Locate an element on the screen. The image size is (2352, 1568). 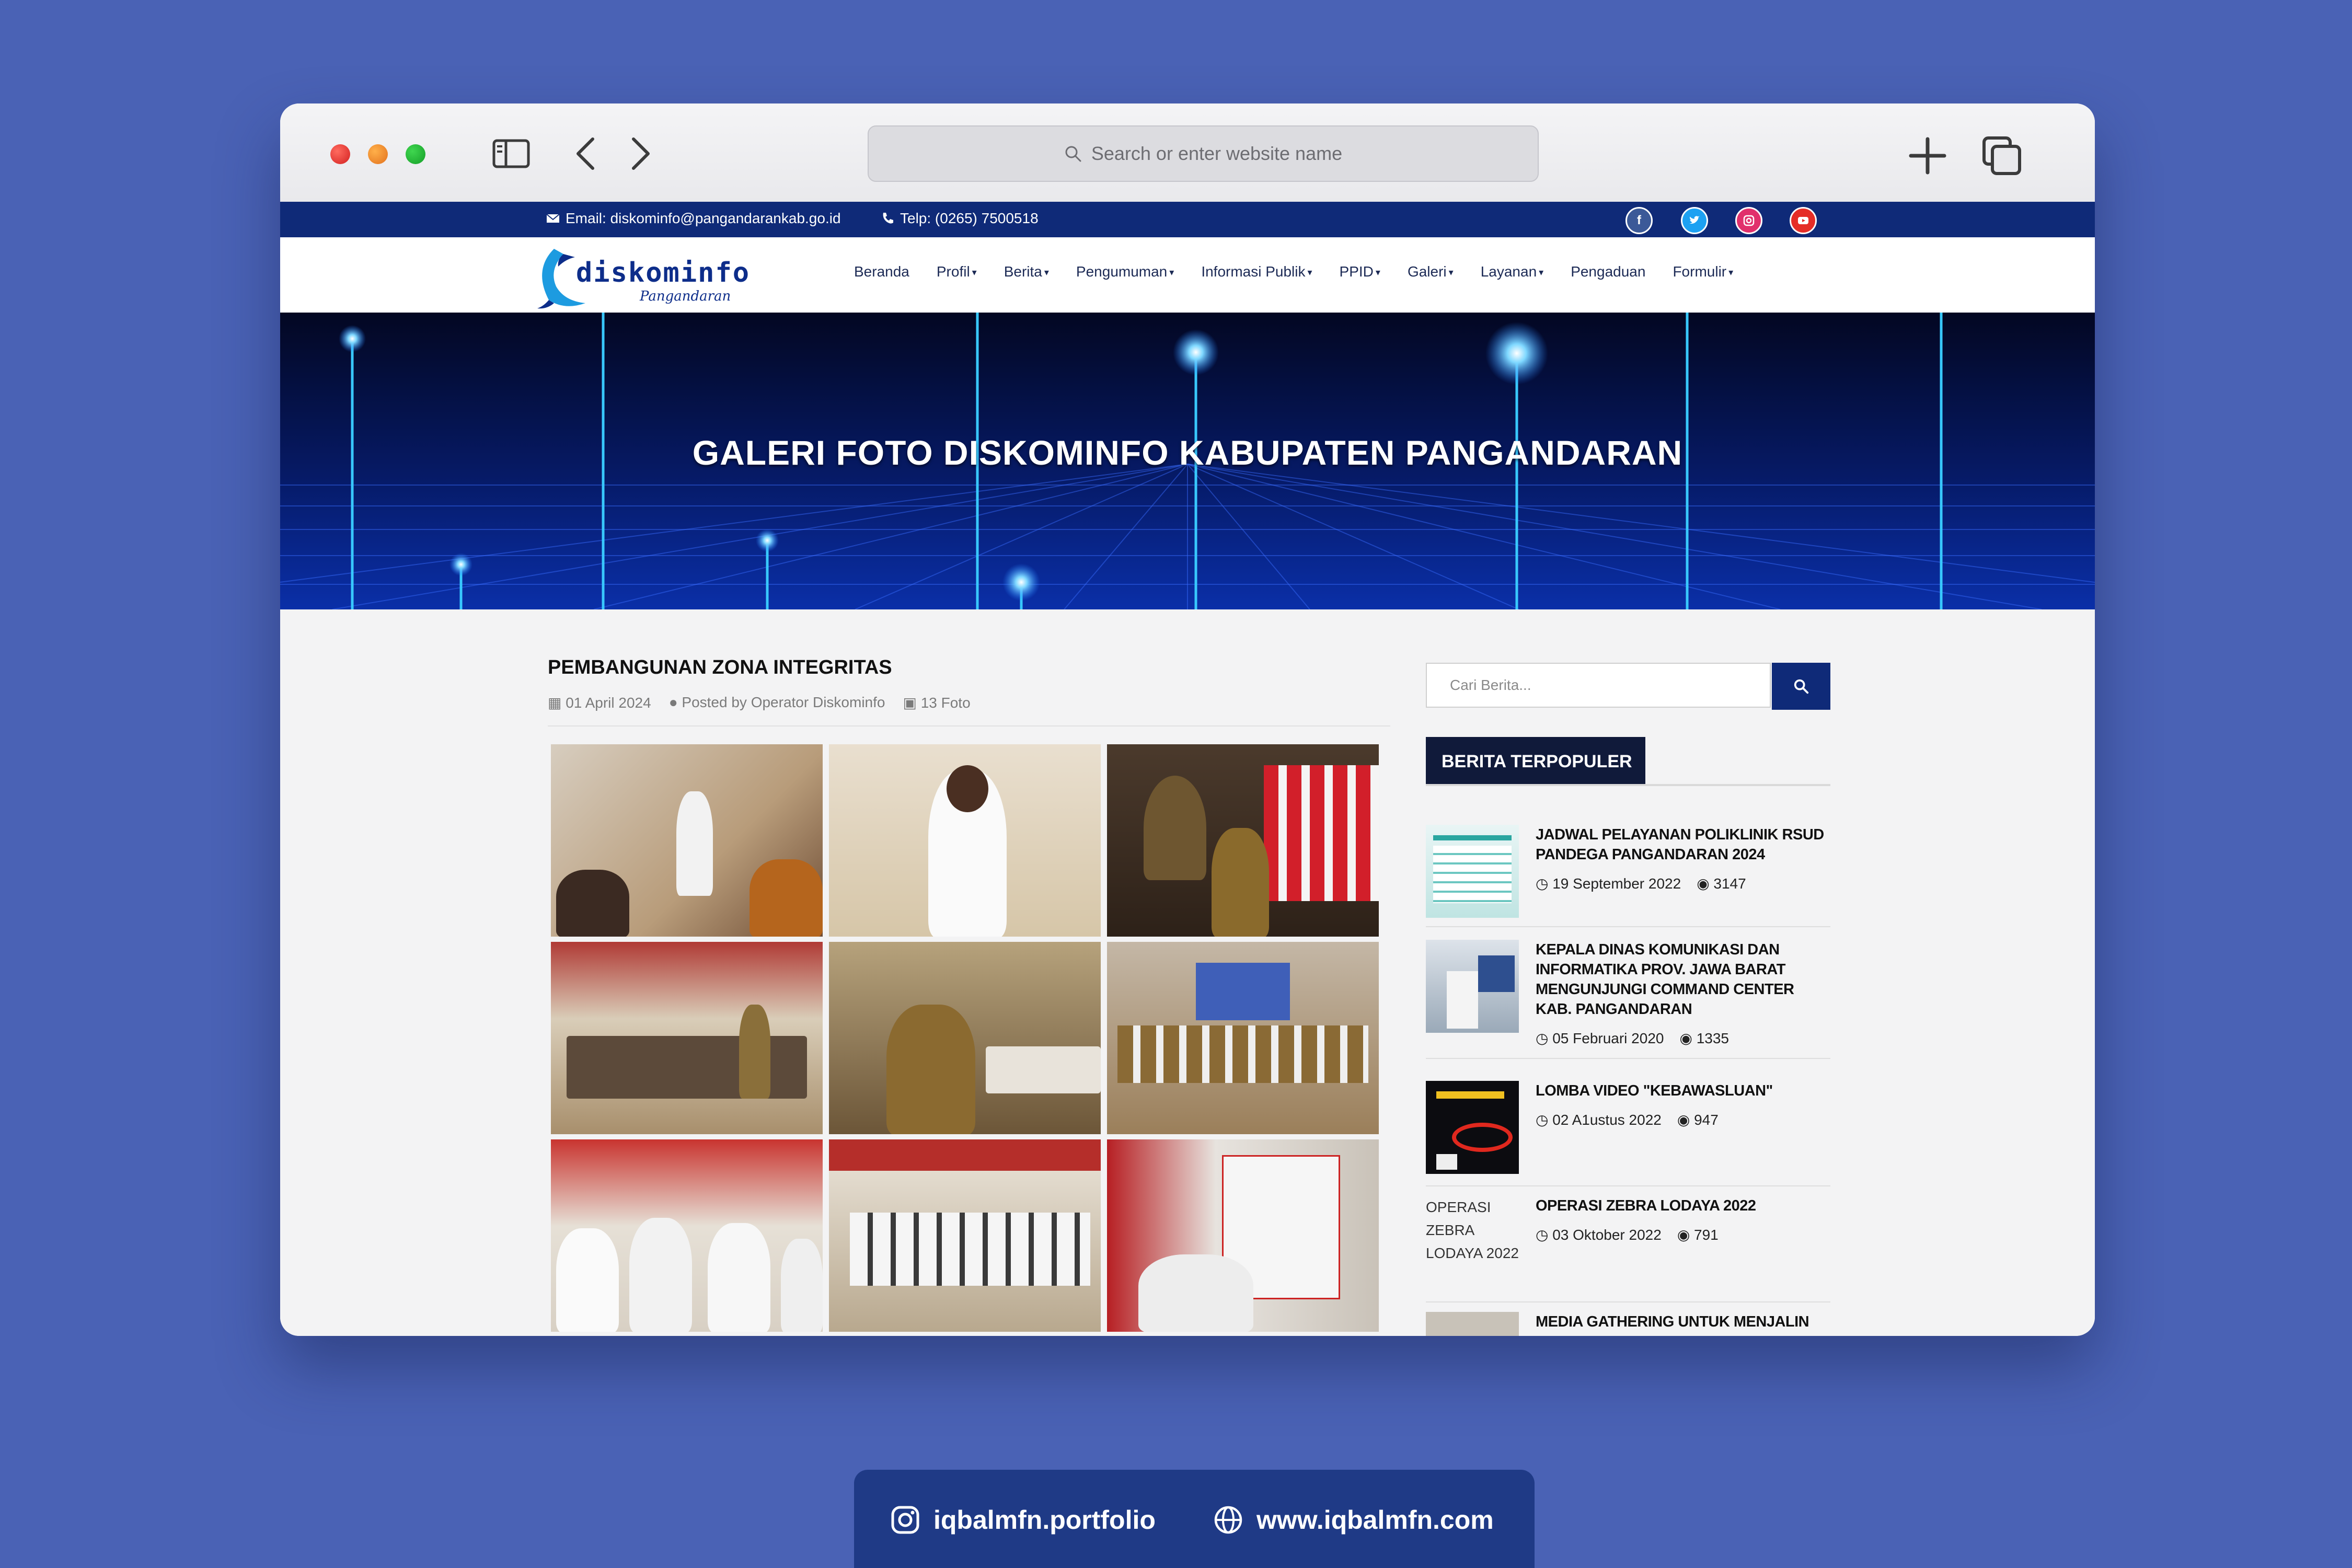
browser-toolbar: Search or enter website name is located at coordinates (1187, 153).